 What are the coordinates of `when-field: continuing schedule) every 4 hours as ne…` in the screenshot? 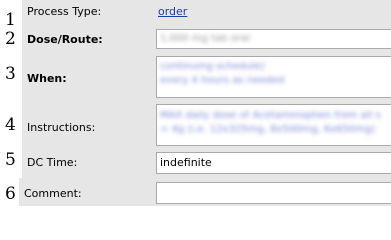 It's located at (273, 77).